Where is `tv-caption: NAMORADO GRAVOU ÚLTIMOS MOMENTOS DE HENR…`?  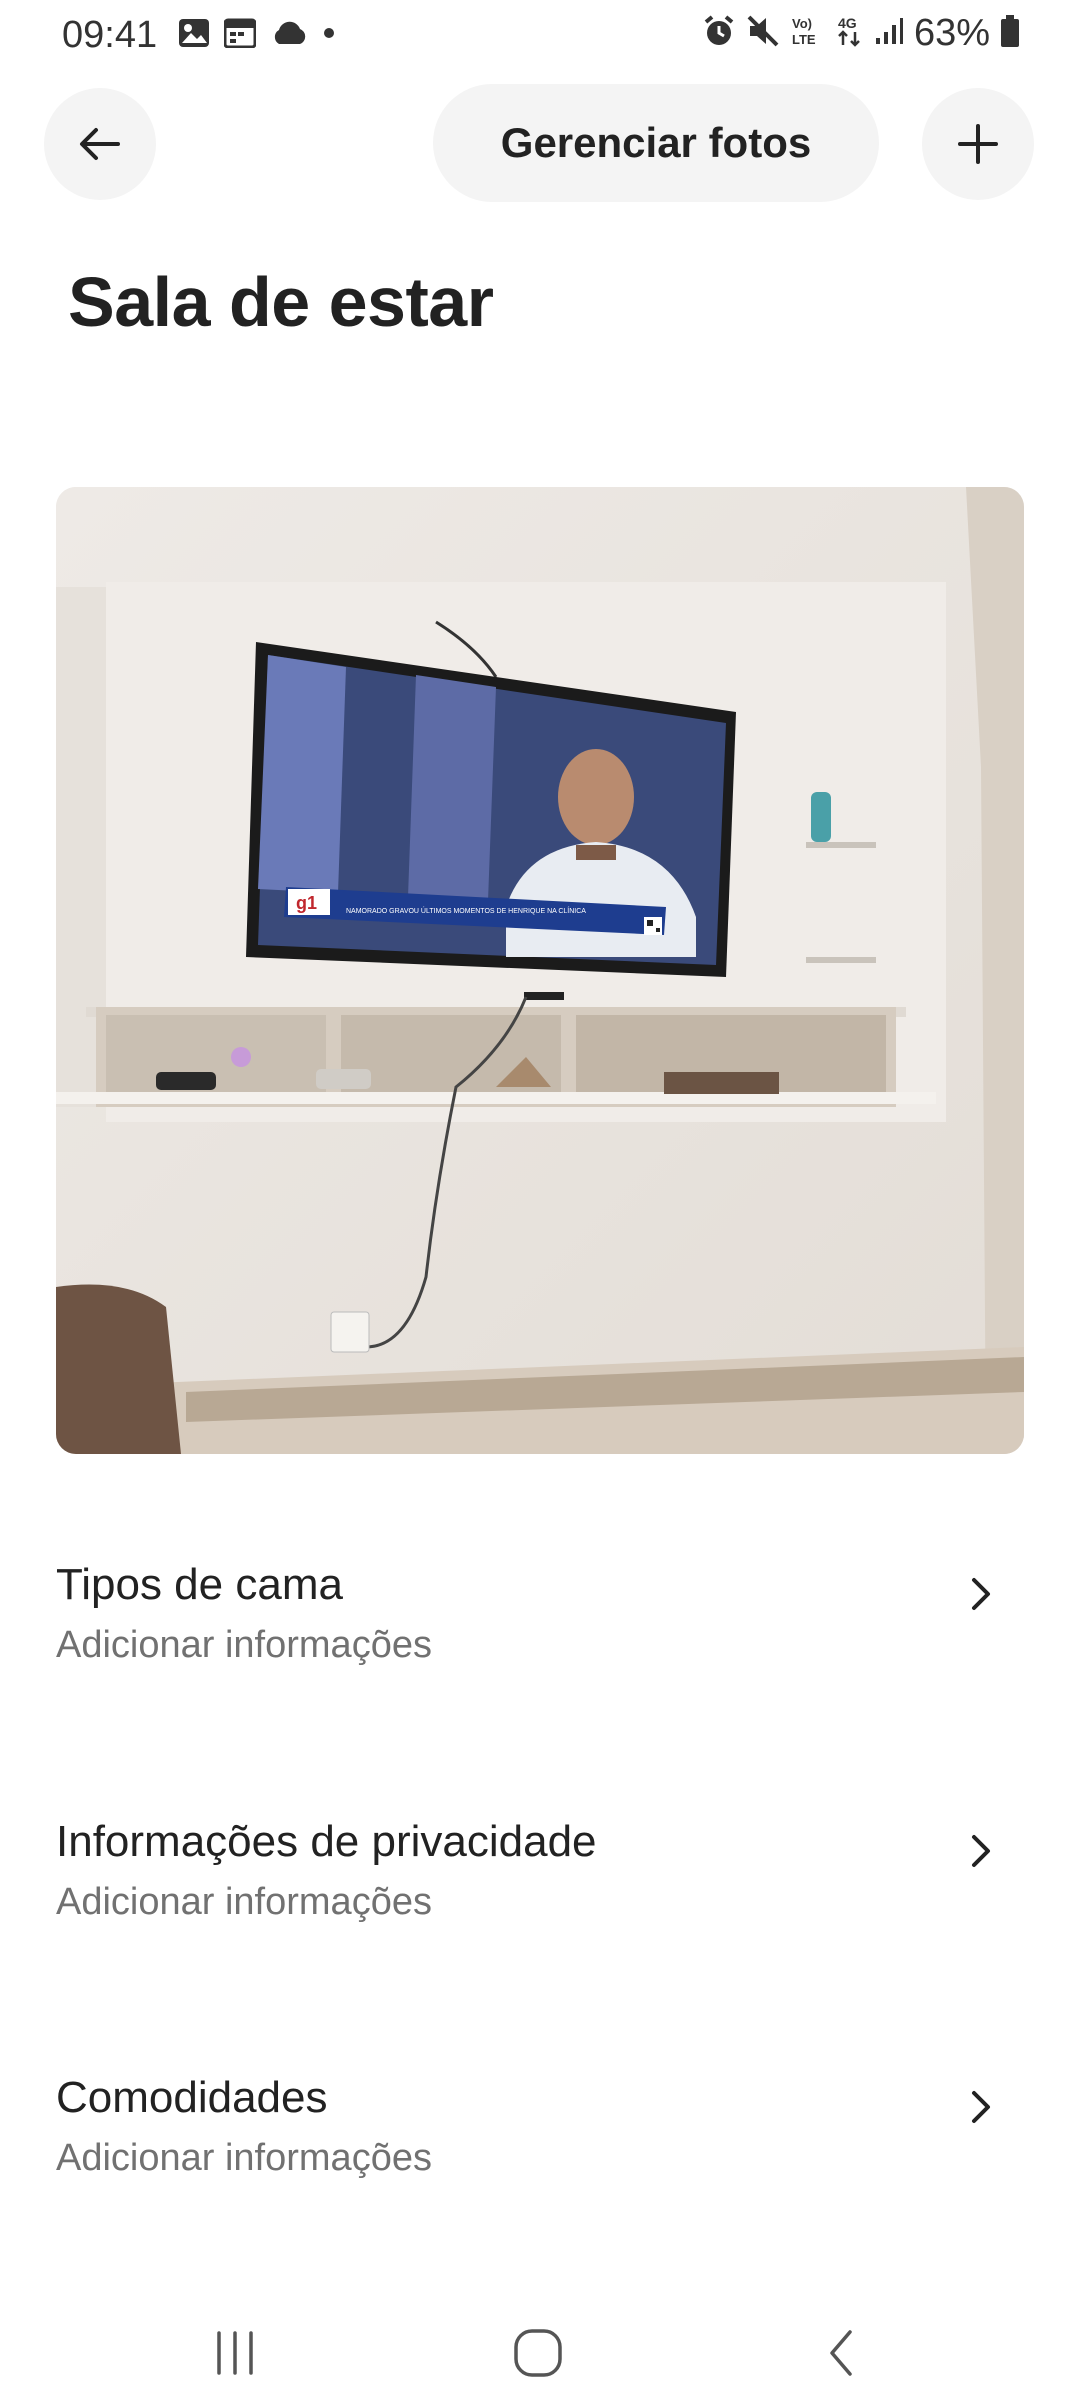 tv-caption: NAMORADO GRAVOU ÚLTIMOS MOMENTOS DE HENR… is located at coordinates (466, 910).